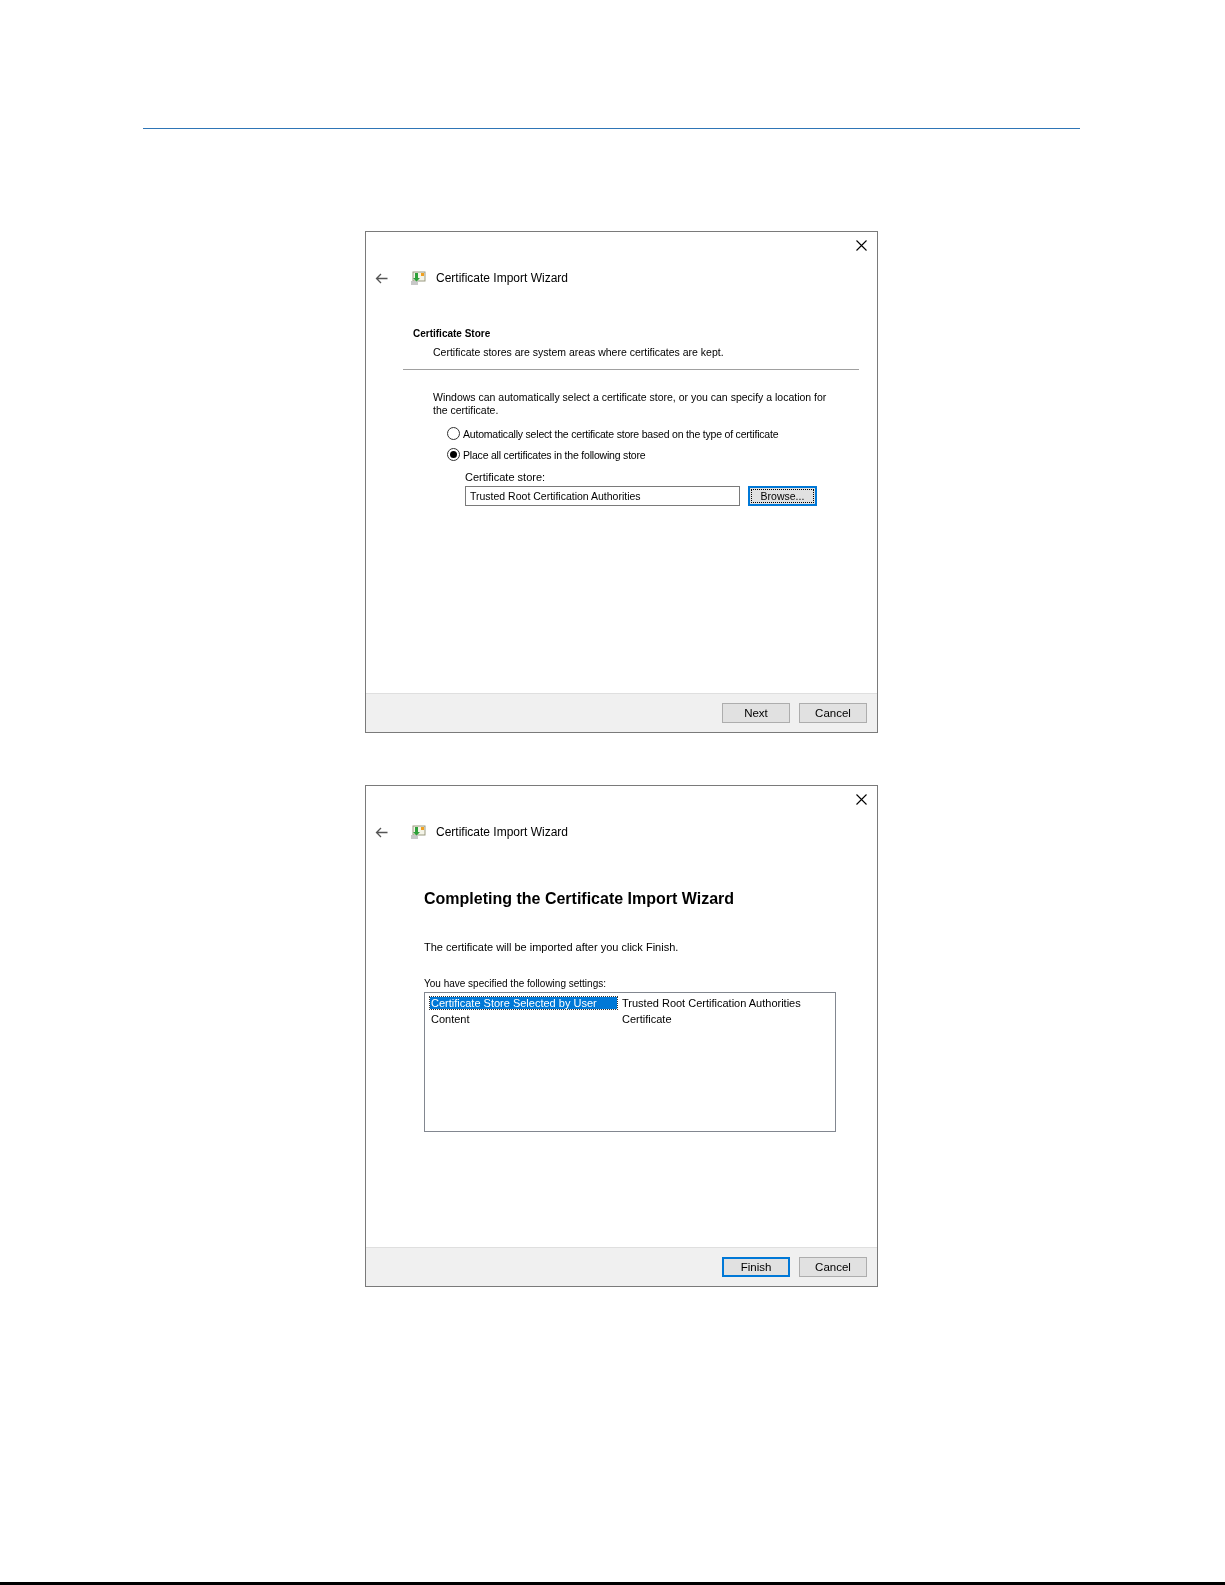 The height and width of the screenshot is (1585, 1225). What do you see at coordinates (602, 496) in the screenshot?
I see `store-field: Trusted Root Certification Authorities` at bounding box center [602, 496].